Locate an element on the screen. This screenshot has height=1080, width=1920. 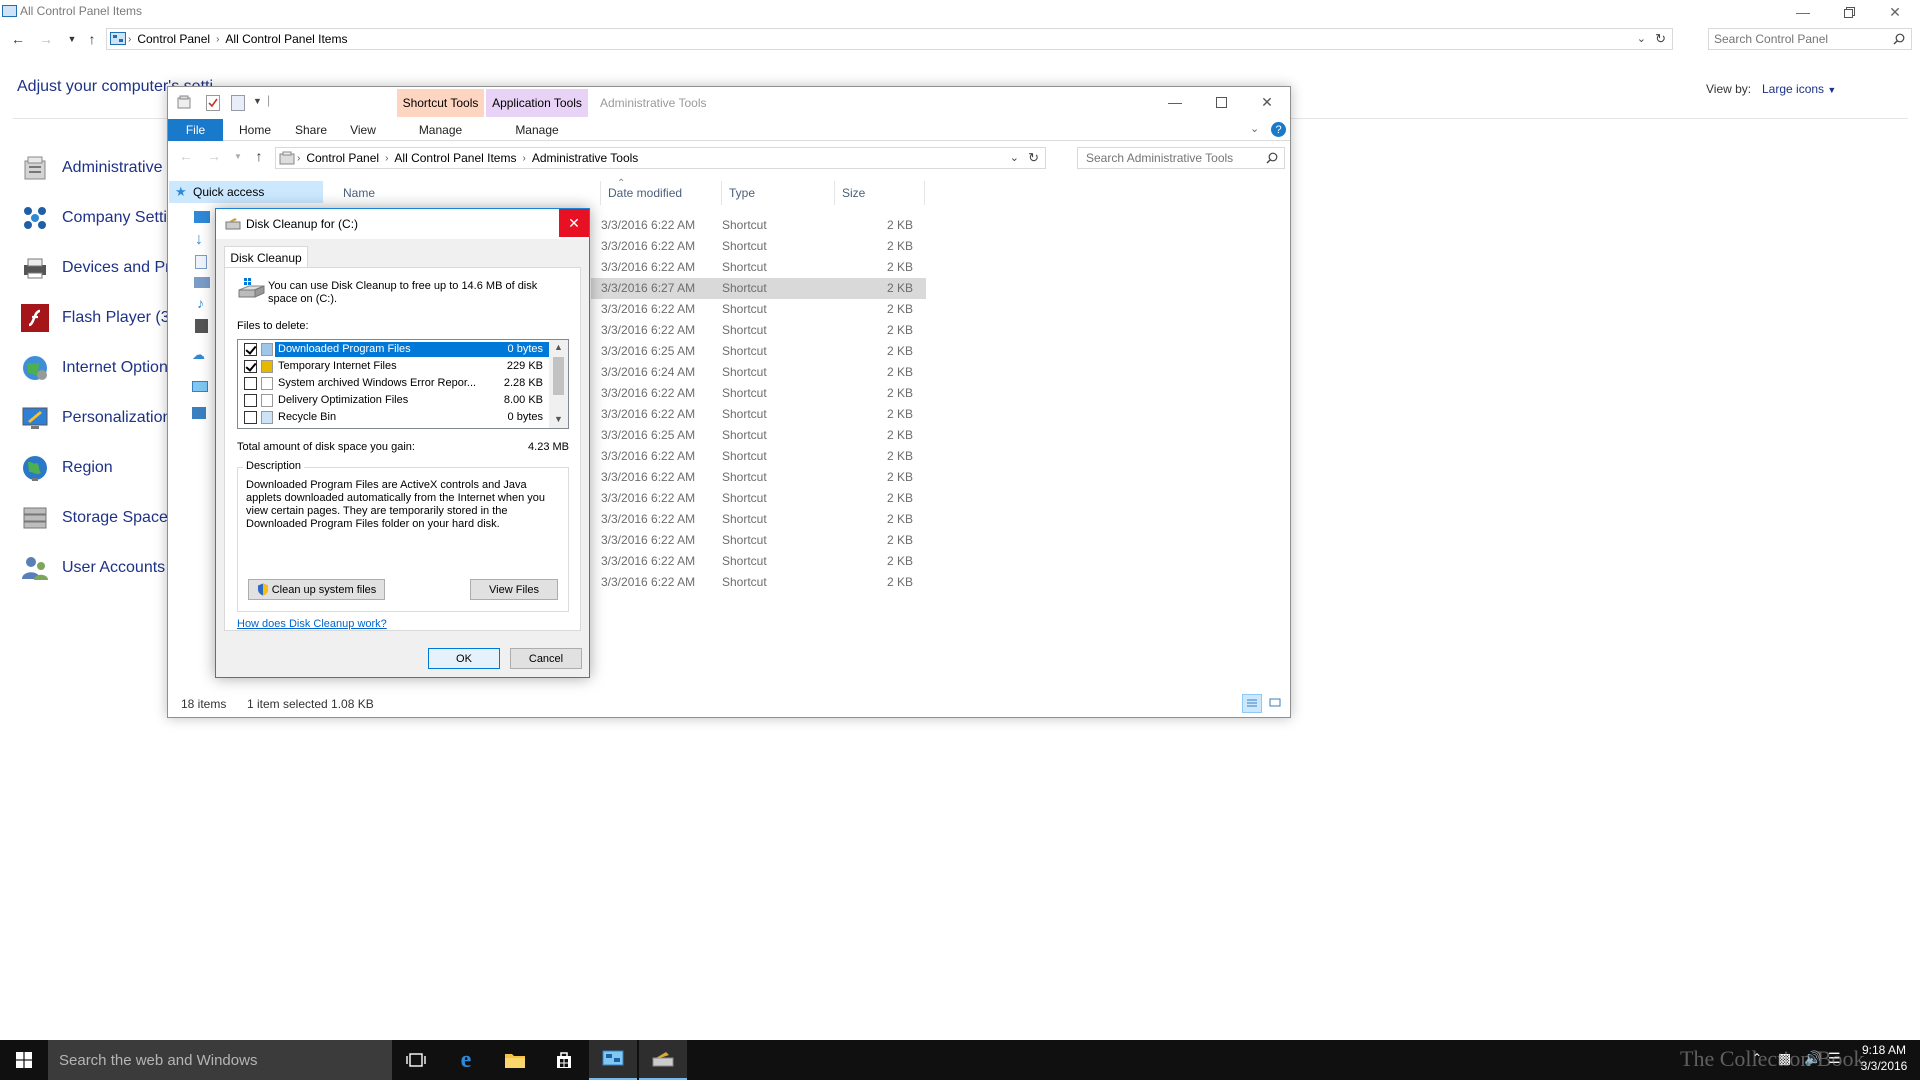
desktop-icon is located at coordinates (202, 217).